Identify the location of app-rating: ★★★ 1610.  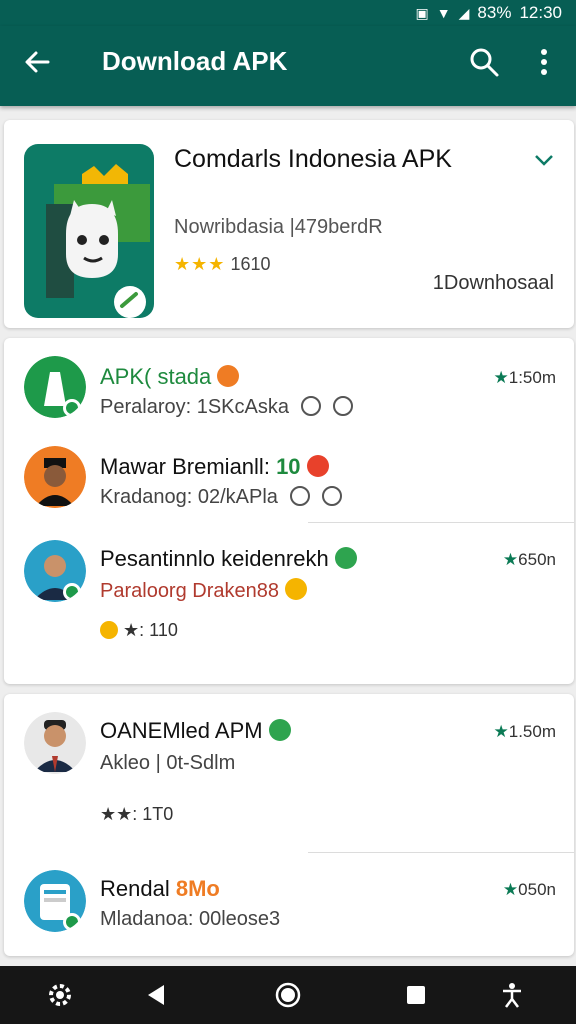
(222, 264).